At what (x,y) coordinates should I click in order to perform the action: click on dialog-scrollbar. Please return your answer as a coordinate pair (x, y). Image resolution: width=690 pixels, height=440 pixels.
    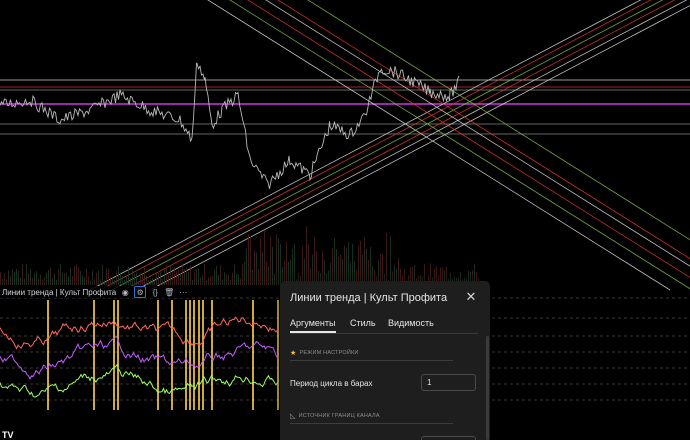
    Looking at the image, I should click on (487, 388).